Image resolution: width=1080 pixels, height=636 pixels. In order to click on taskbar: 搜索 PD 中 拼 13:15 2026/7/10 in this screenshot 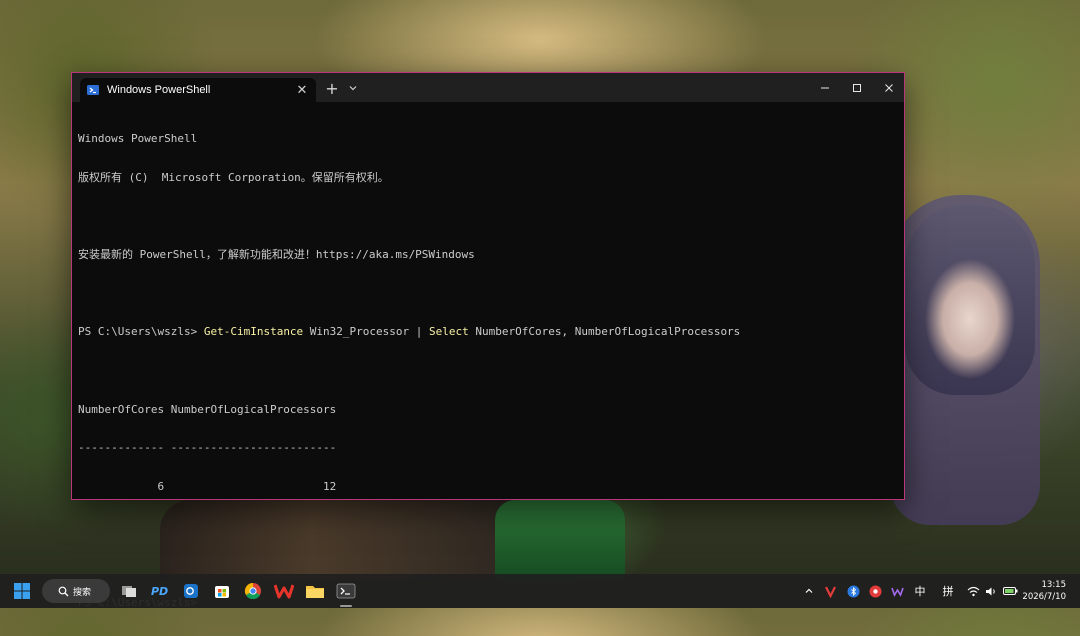, I will do `click(540, 591)`.